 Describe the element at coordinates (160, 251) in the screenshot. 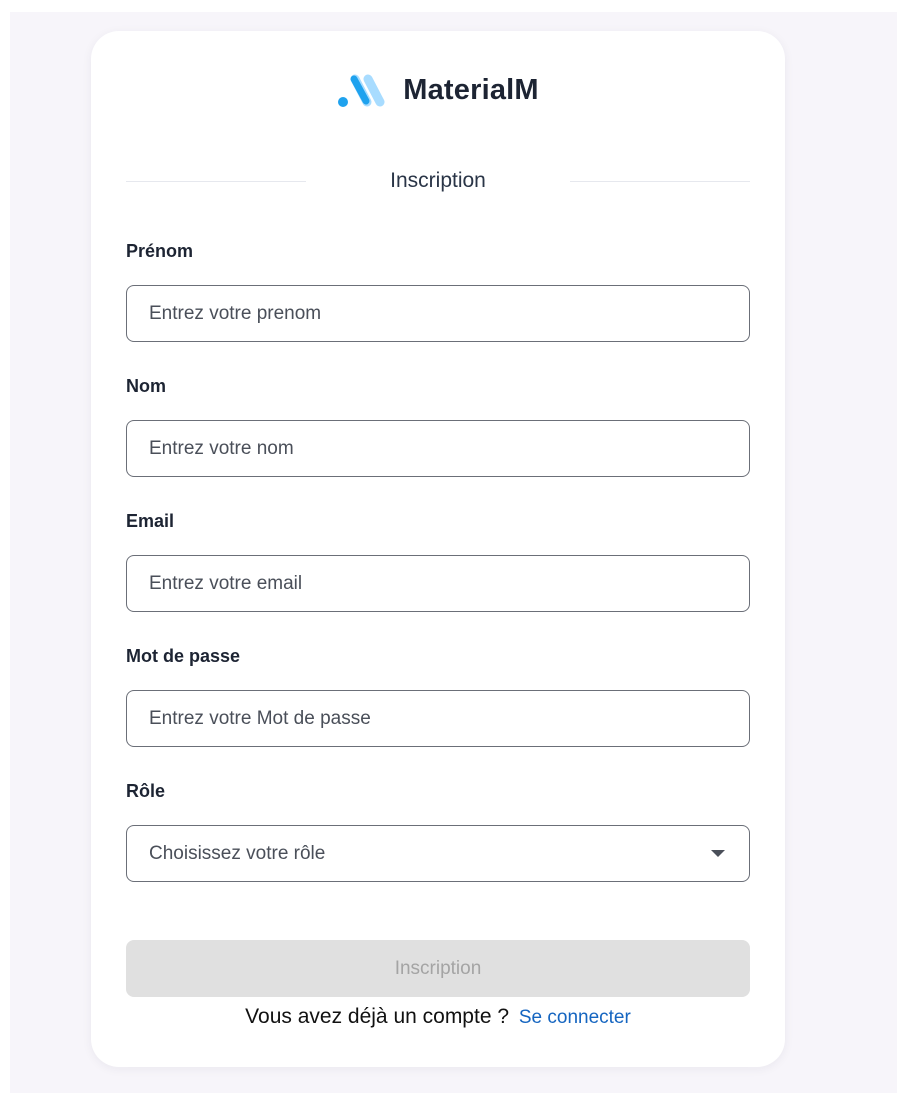

I see `first-name-label: Prénom` at that location.